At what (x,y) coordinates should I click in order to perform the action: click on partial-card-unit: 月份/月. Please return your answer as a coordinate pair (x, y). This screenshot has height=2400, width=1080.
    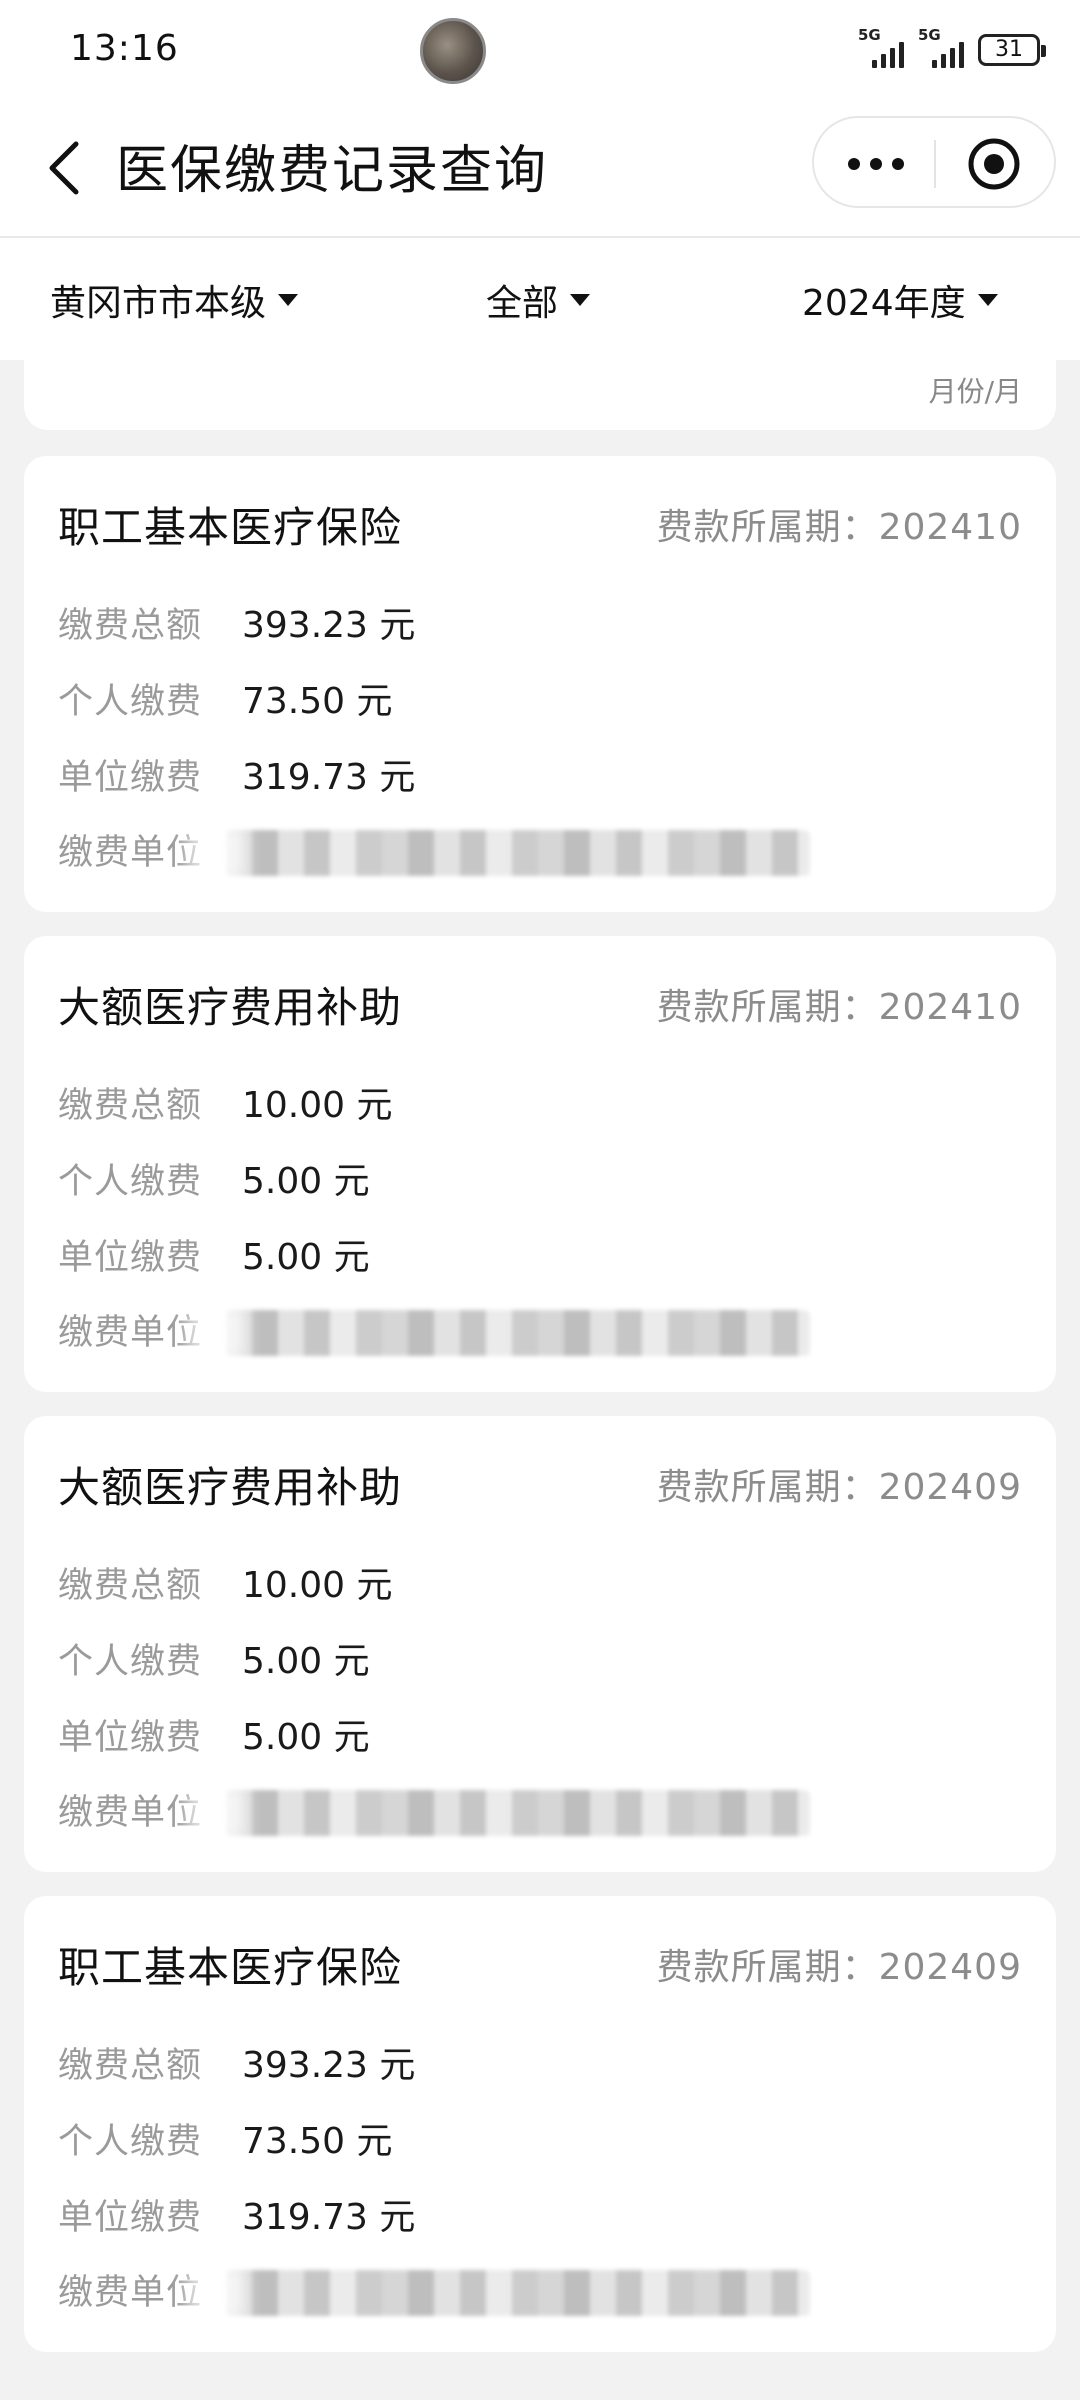
    Looking at the image, I should click on (975, 391).